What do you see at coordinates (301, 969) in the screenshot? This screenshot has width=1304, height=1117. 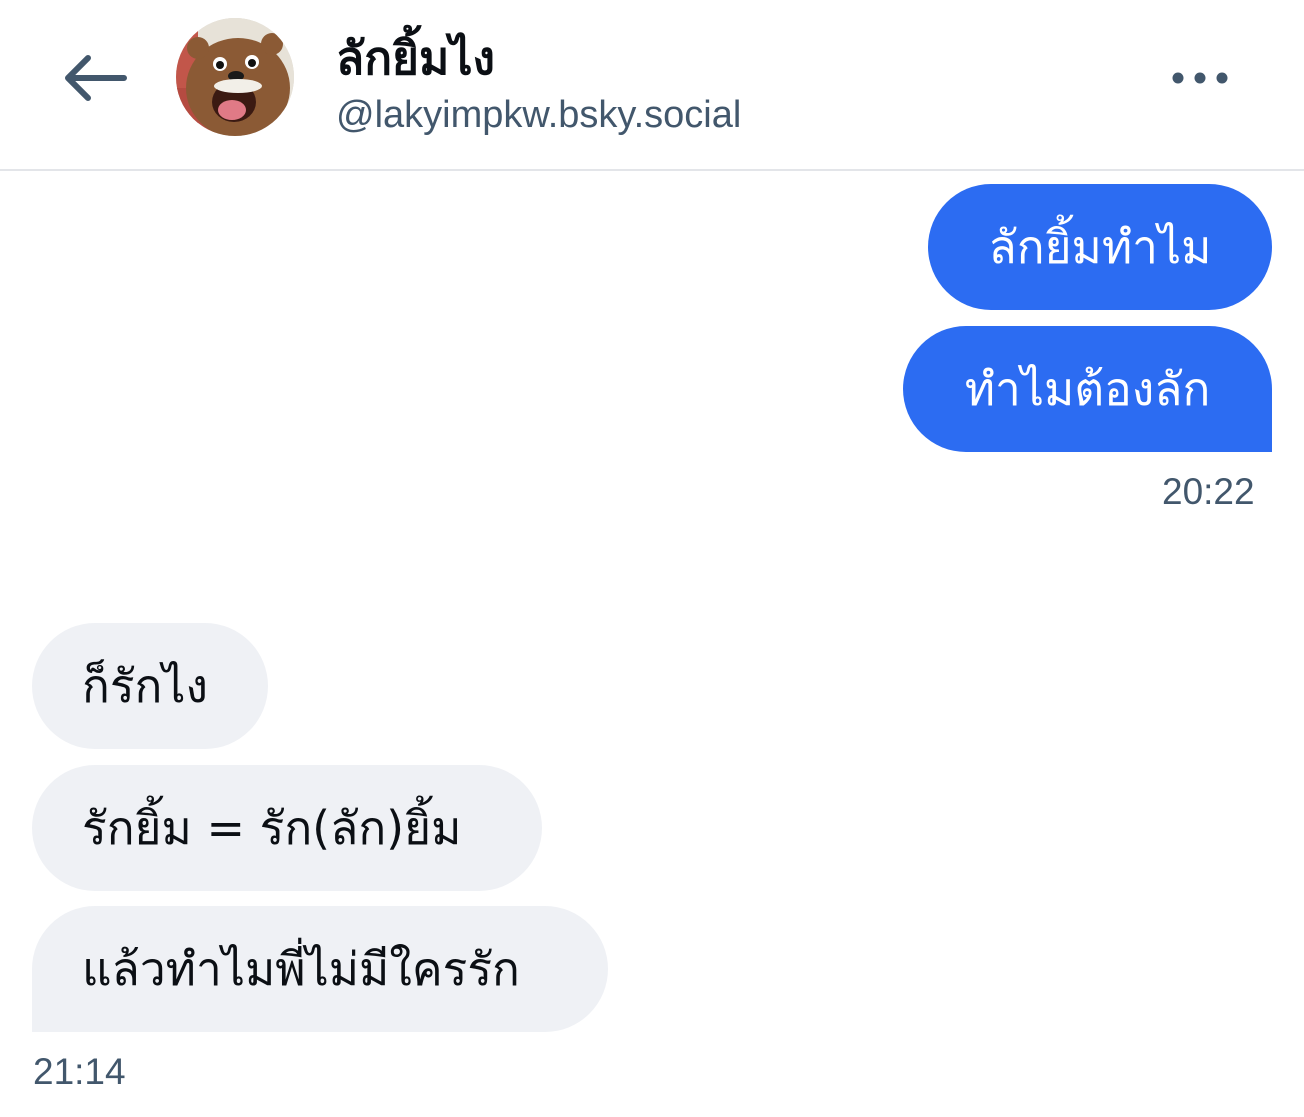 I see `message-text: แล้วทำไมพี่ไม่มีใครรัก` at bounding box center [301, 969].